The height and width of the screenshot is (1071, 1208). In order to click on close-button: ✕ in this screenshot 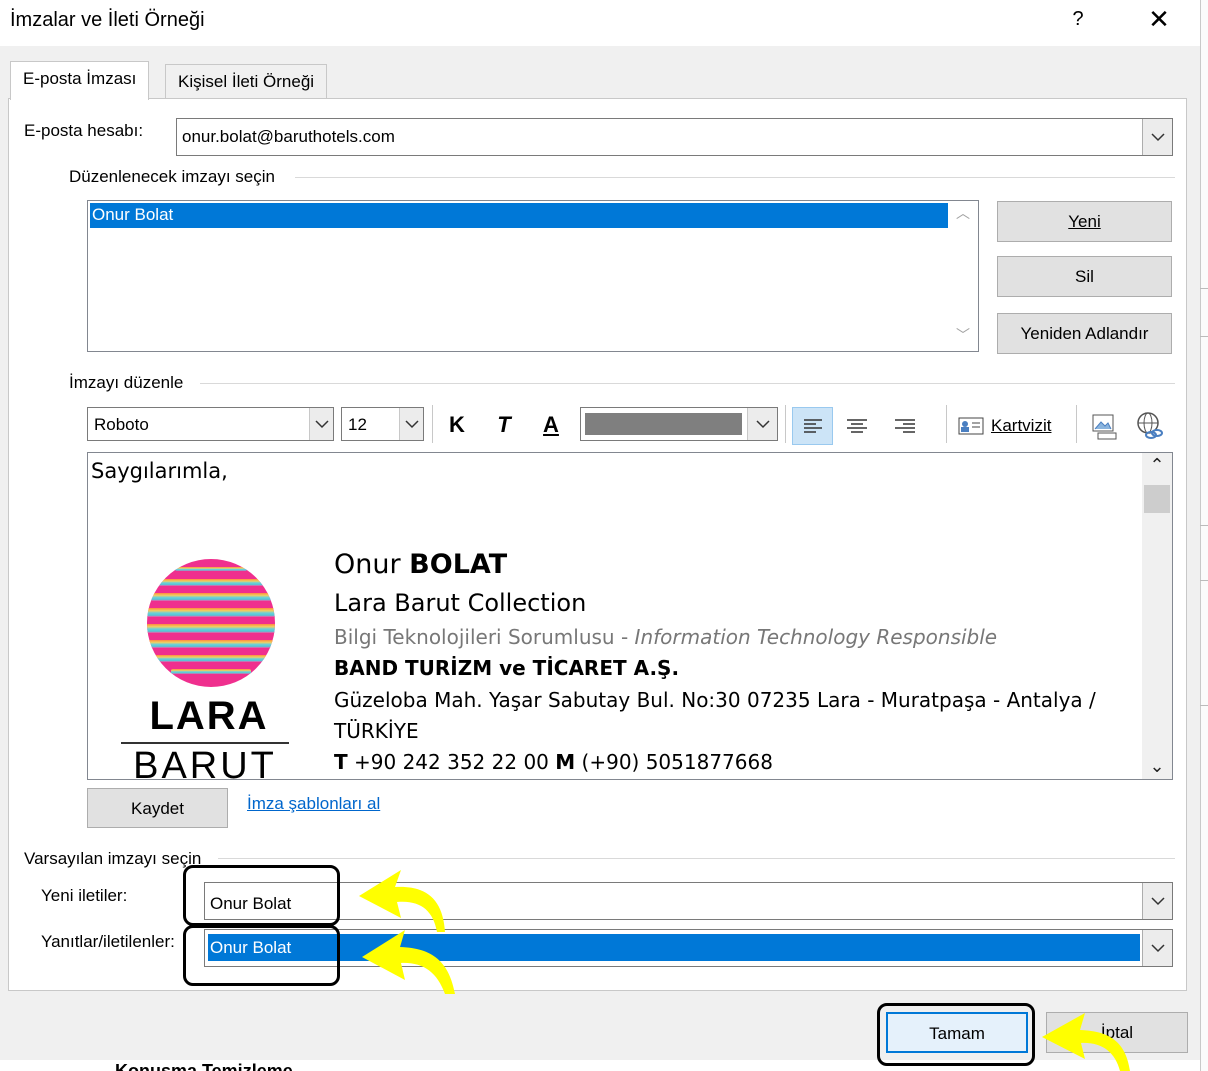, I will do `click(1159, 19)`.